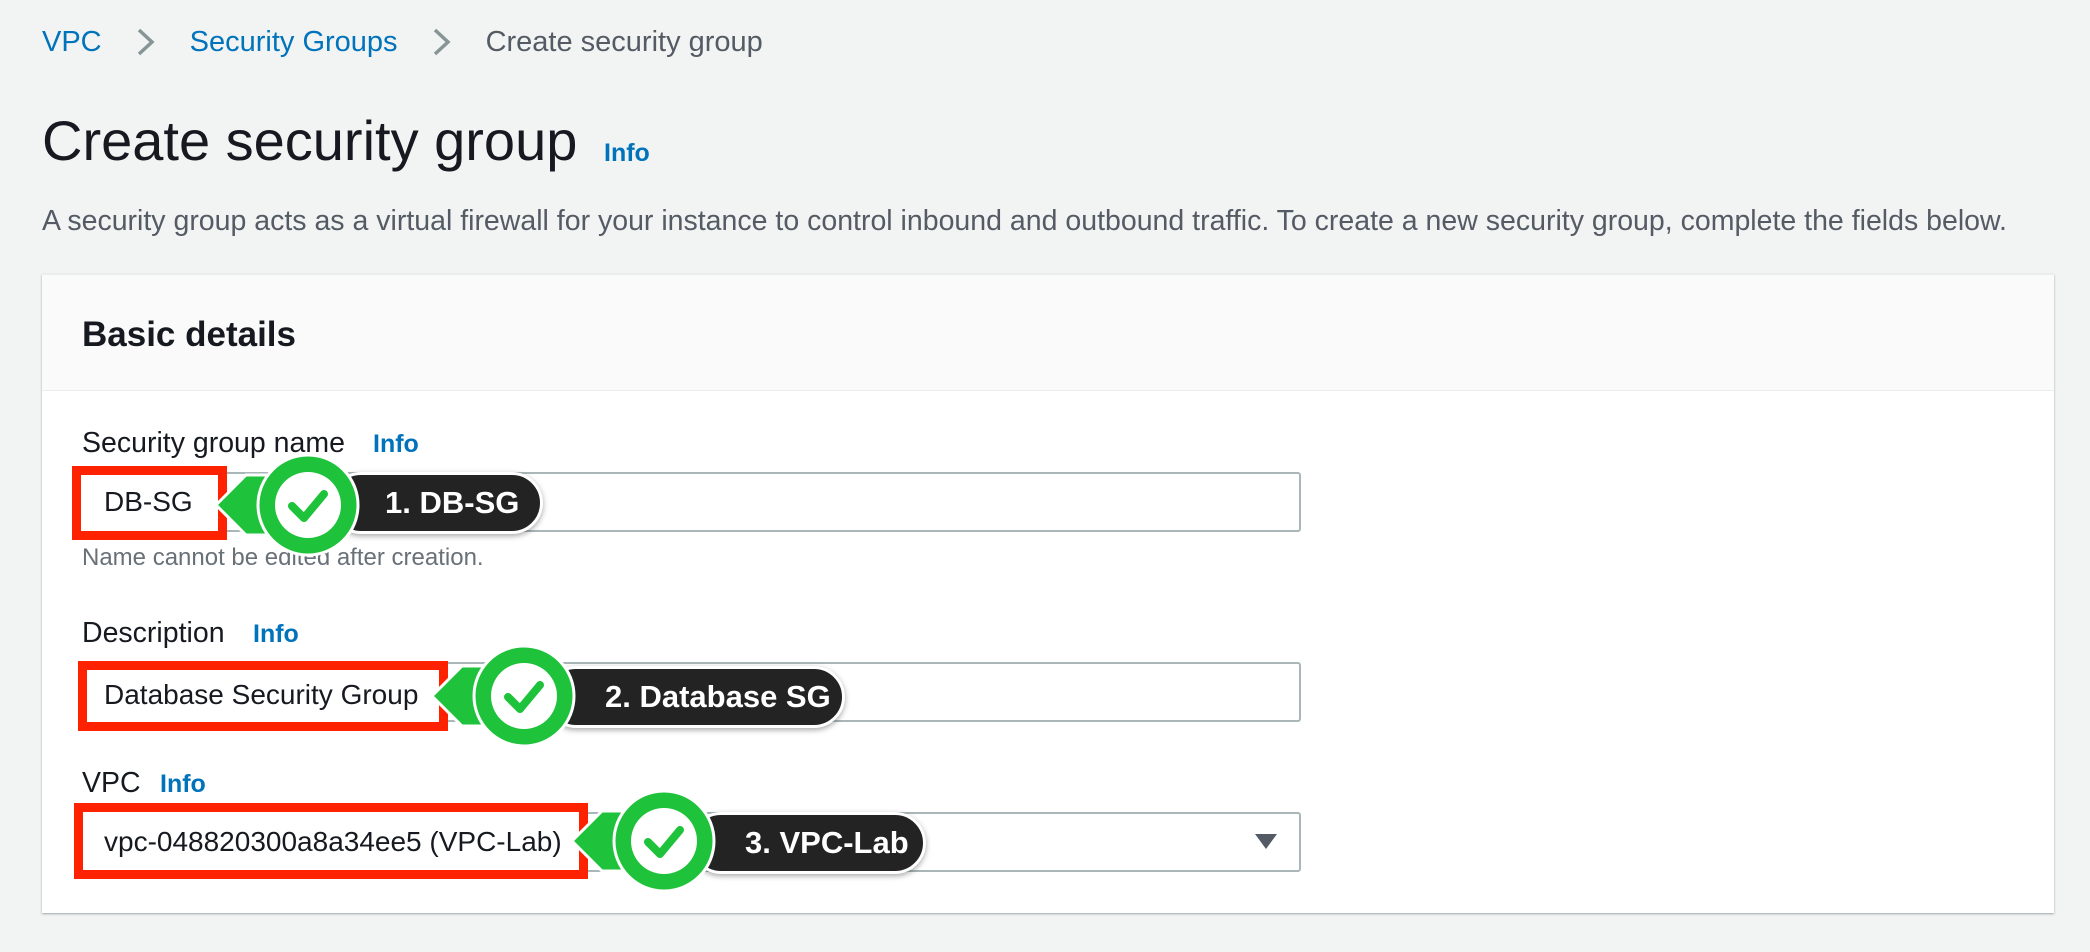  What do you see at coordinates (261, 694) in the screenshot?
I see `description-value: Database Security Group` at bounding box center [261, 694].